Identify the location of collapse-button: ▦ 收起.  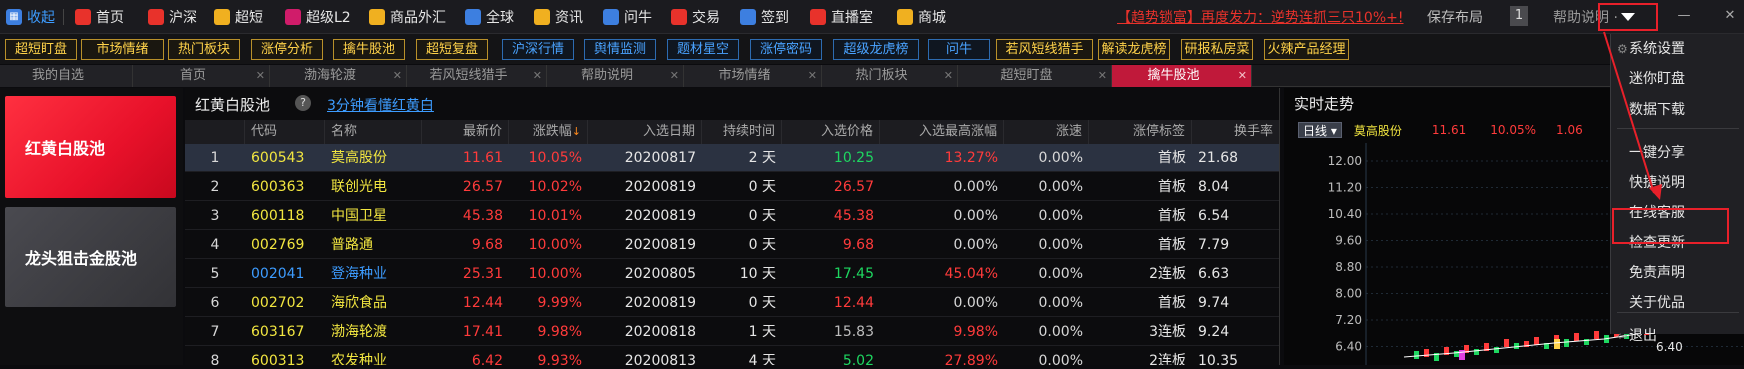
(30, 17).